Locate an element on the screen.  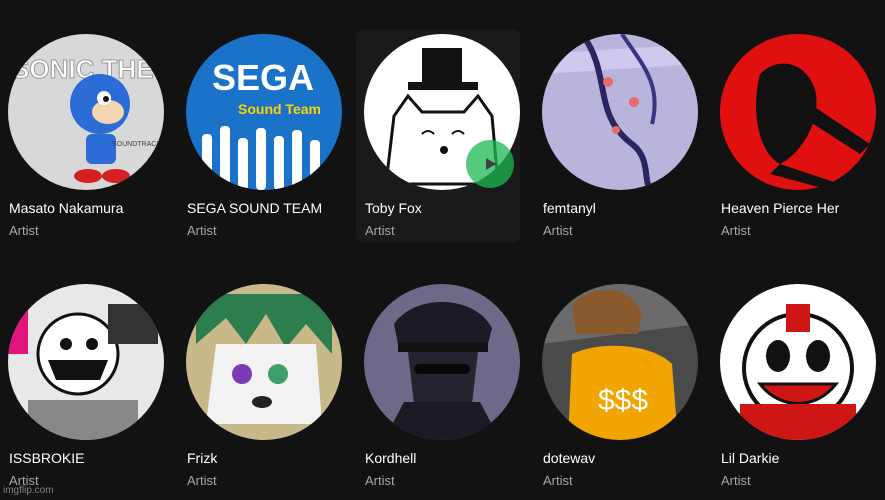
sega-cover-art: SEGA Sound Team is located at coordinates (264, 112).